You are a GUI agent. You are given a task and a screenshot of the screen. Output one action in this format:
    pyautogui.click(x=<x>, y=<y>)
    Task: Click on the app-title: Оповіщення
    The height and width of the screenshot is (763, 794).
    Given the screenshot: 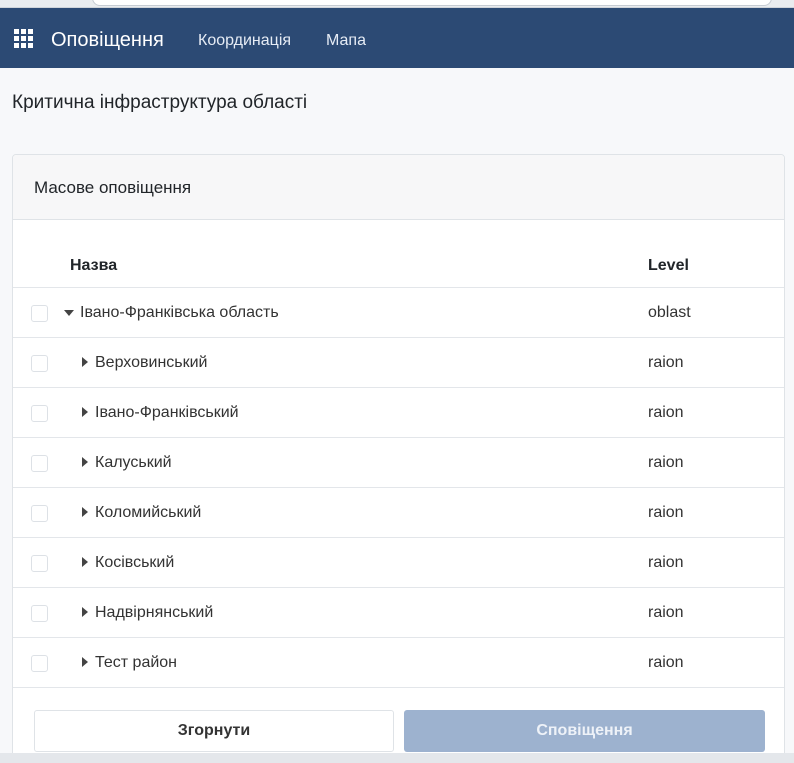 What is the action you would take?
    pyautogui.click(x=107, y=40)
    